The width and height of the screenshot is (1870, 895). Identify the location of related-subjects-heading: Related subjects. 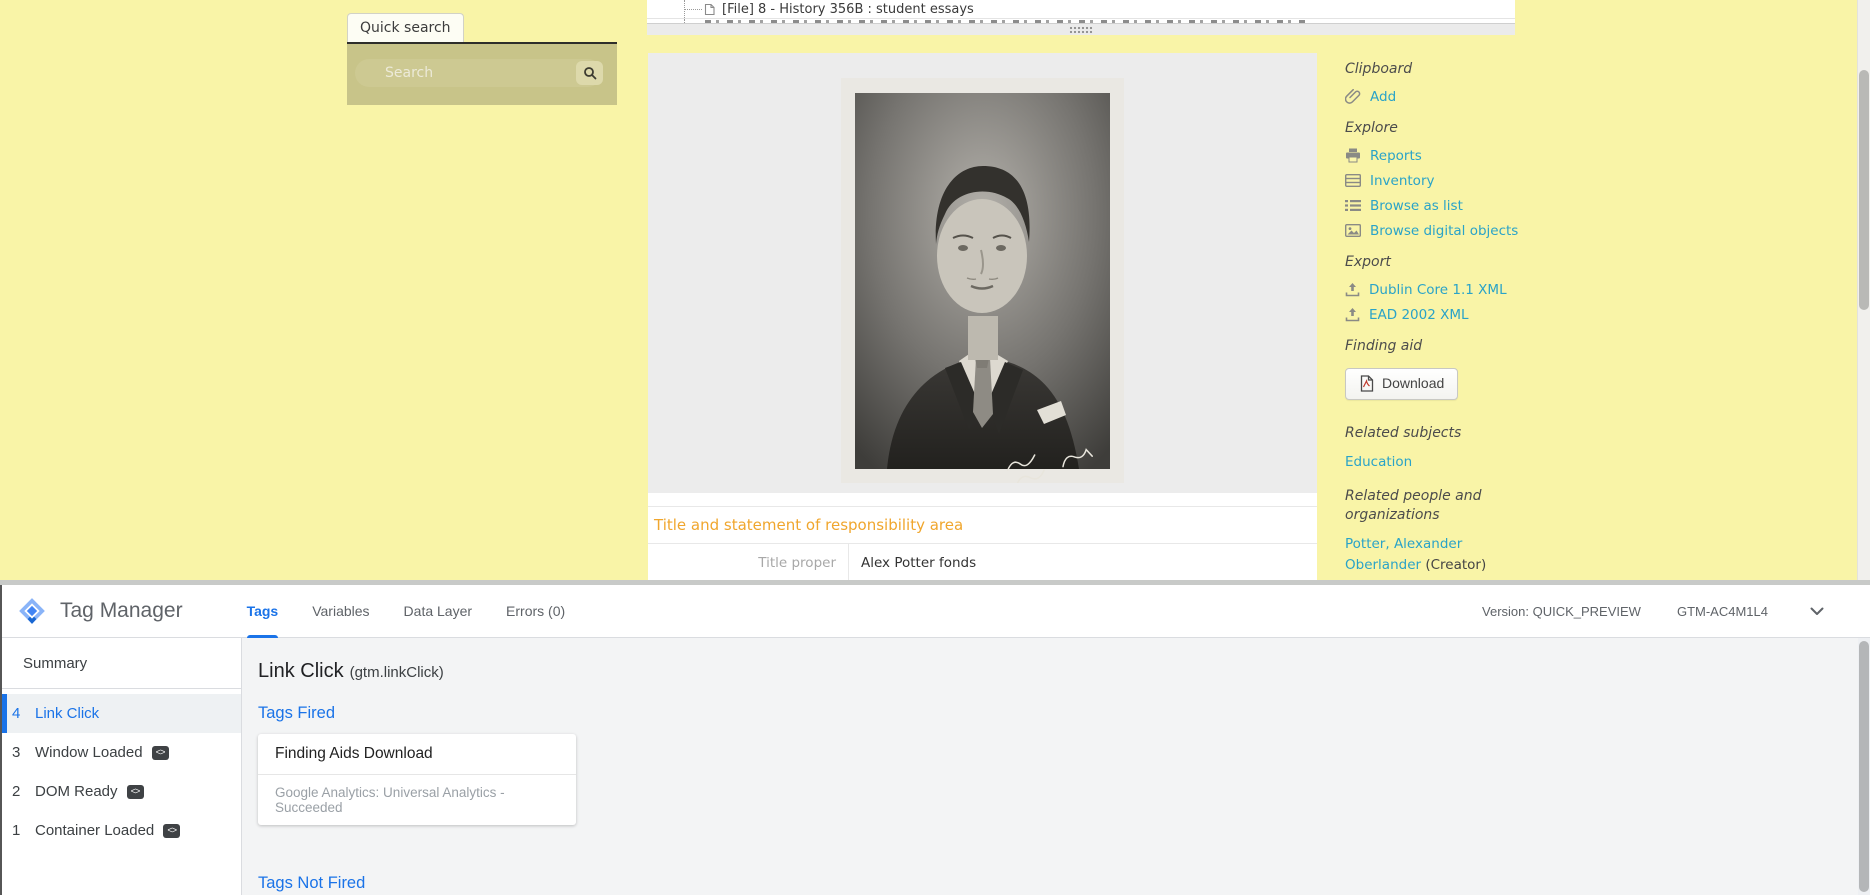
(1403, 432).